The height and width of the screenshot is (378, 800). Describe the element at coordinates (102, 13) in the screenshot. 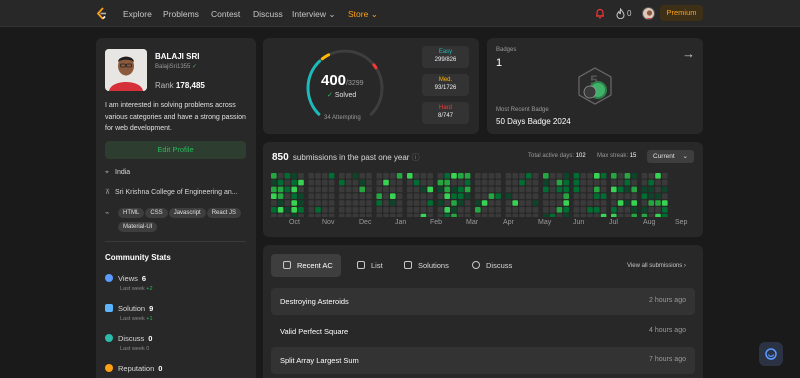

I see `leetcode-logo-icon` at that location.